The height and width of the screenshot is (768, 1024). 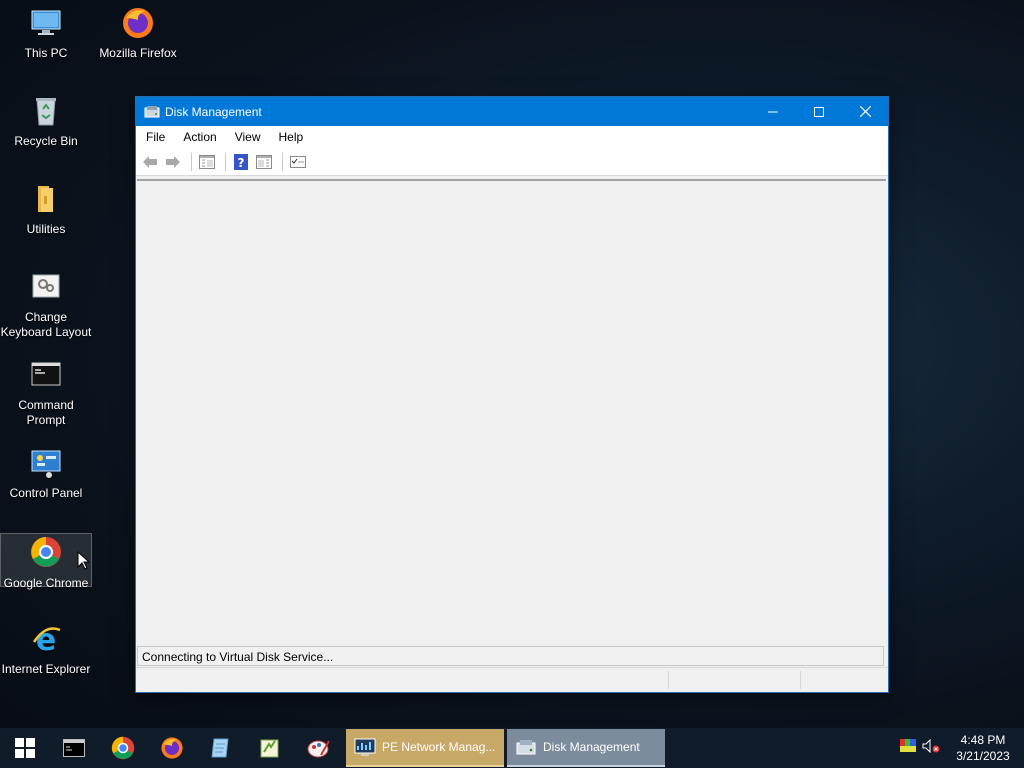 I want to click on desktop-icon-label: Mozilla Firefox, so click(x=138, y=53).